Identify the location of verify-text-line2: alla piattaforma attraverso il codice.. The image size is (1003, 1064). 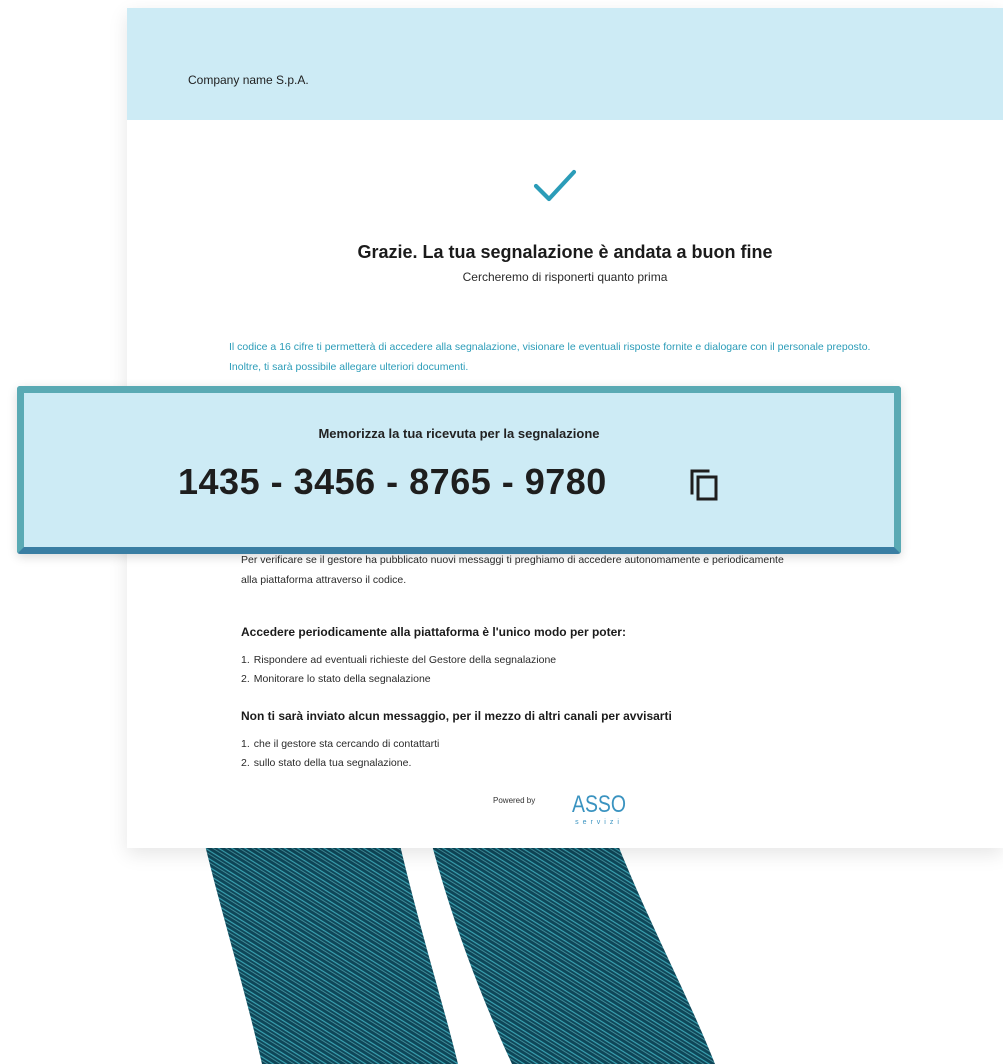
(324, 580).